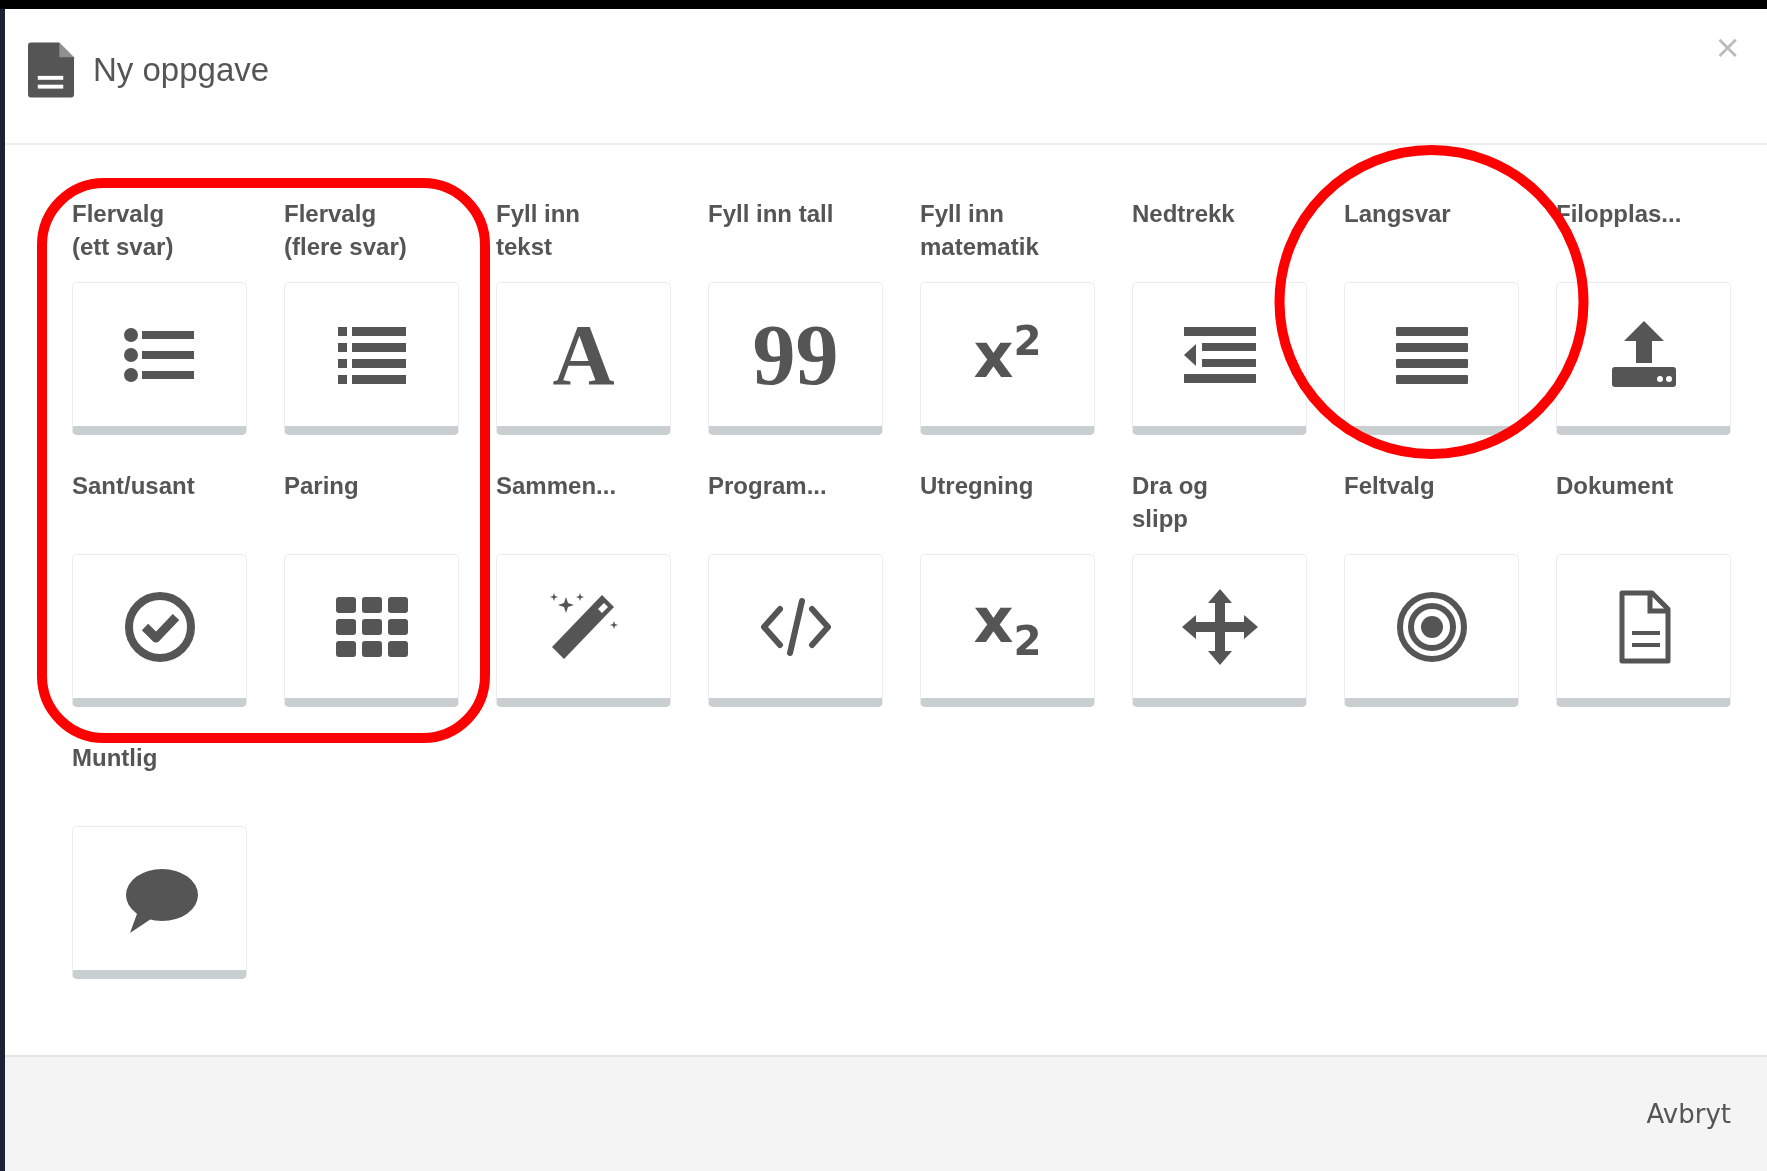 The image size is (1767, 1171). What do you see at coordinates (123, 230) in the screenshot?
I see `task-type-label: Flervalg (ett svar)` at bounding box center [123, 230].